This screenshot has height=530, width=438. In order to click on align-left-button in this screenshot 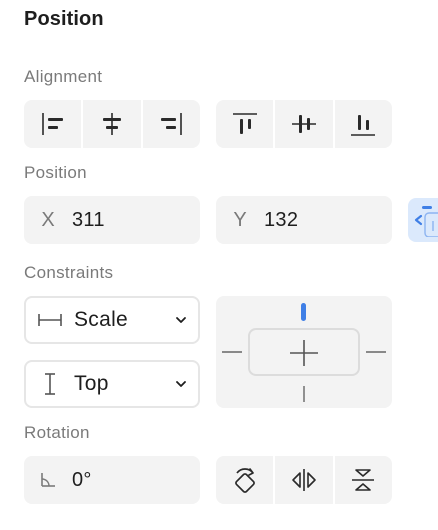, I will do `click(52, 124)`.